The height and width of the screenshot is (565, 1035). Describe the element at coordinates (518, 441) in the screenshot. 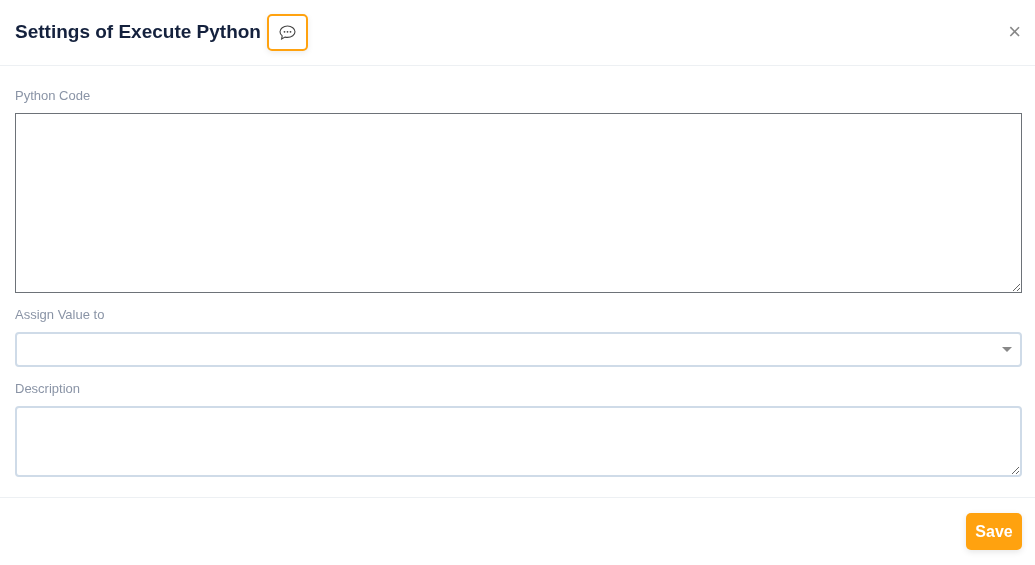

I see `description-field` at that location.